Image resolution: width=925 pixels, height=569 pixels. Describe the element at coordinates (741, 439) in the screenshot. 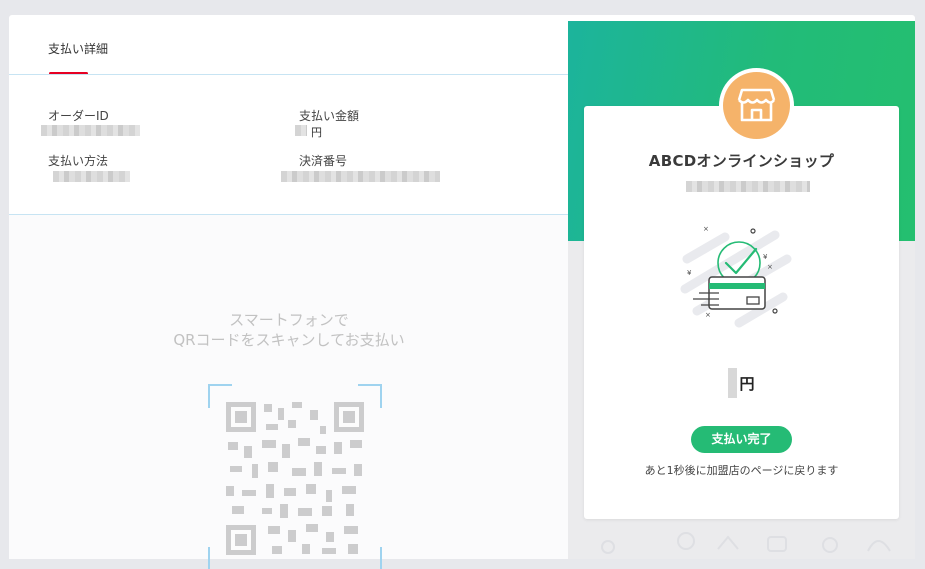

I see `payment-complete-badge: 支払い完了` at that location.